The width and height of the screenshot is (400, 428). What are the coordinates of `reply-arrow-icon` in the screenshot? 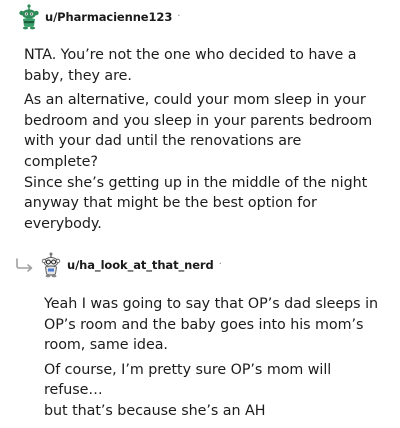 It's located at (25, 265).